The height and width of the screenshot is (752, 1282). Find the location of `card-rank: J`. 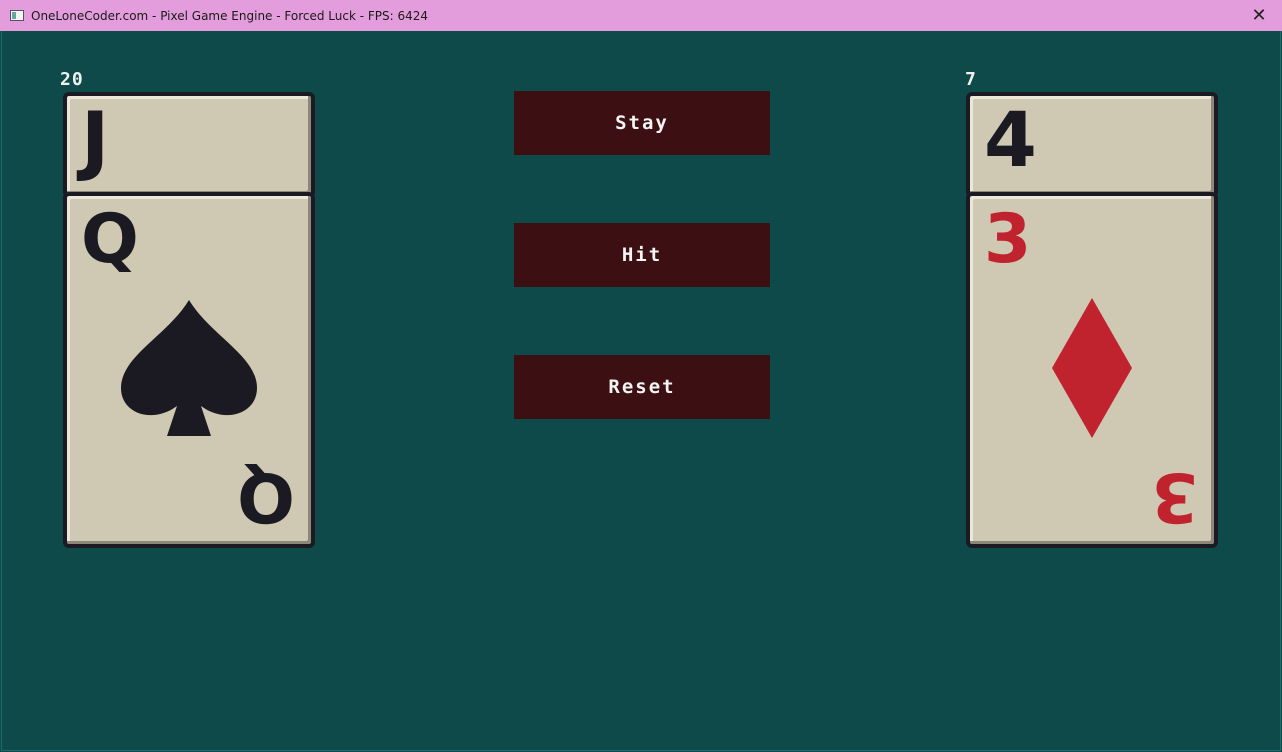

card-rank: J is located at coordinates (95, 139).